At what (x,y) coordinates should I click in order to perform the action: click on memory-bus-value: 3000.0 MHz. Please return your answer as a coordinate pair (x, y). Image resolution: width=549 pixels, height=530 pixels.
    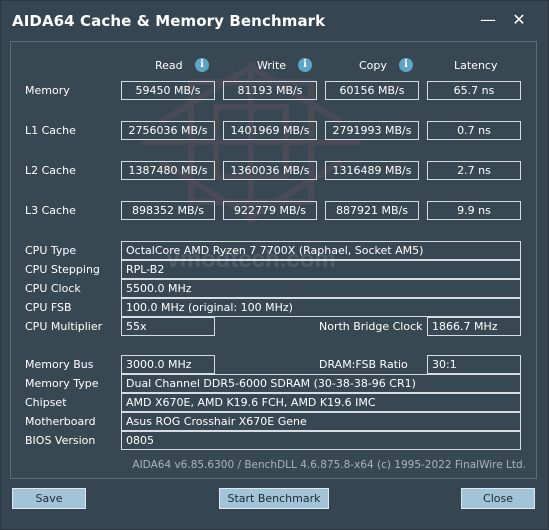
    Looking at the image, I should click on (168, 364).